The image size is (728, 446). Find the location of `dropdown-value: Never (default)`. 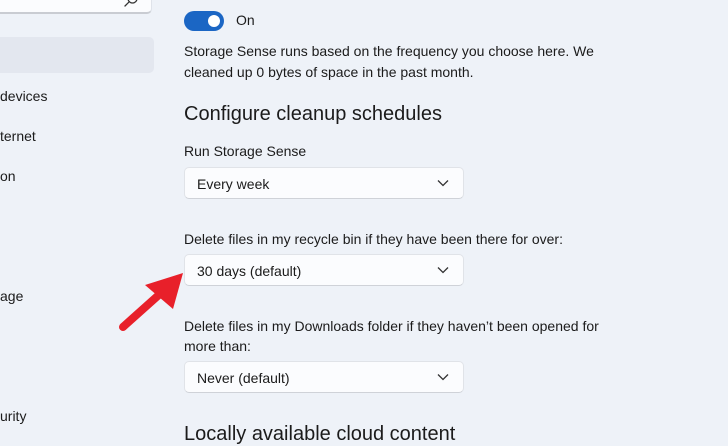

dropdown-value: Never (default) is located at coordinates (243, 378).